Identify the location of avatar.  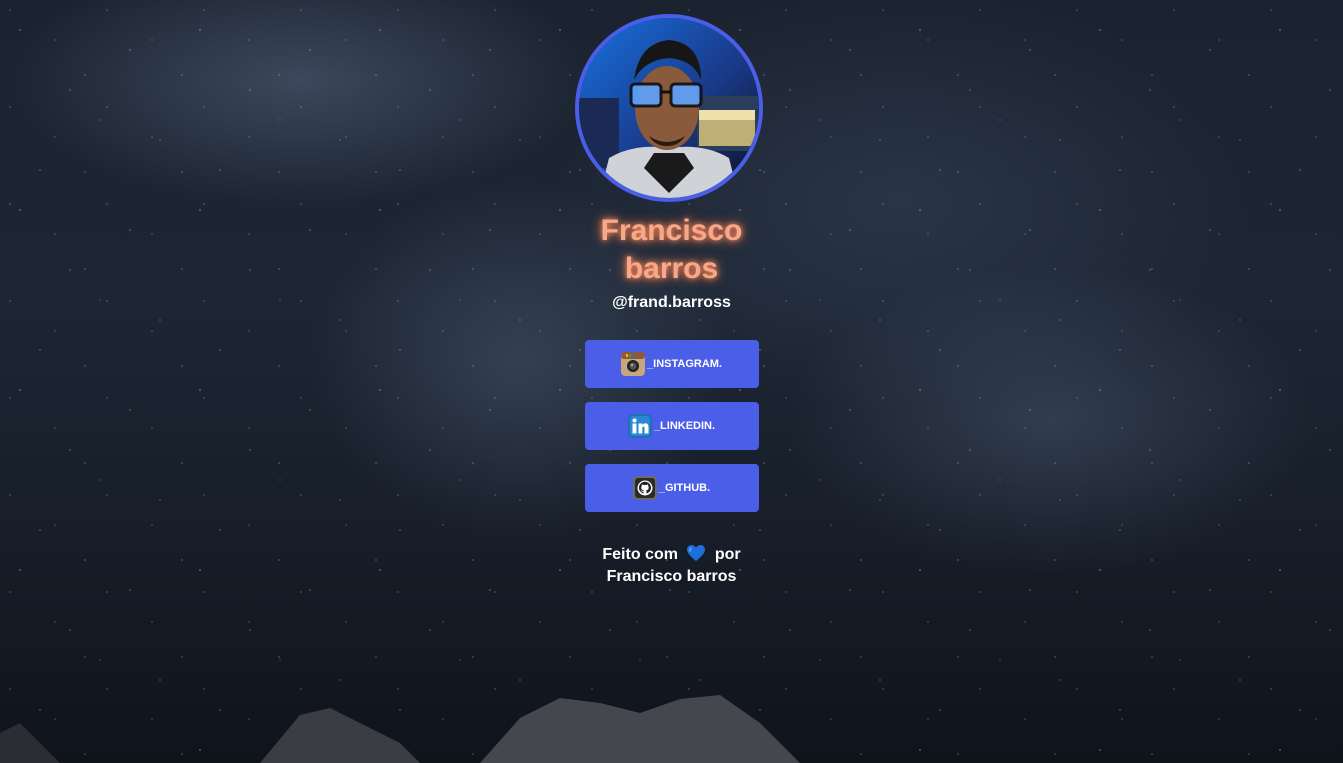
(668, 108).